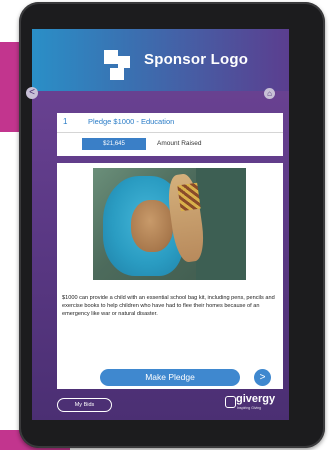  Describe the element at coordinates (120, 66) in the screenshot. I see `sponsor-logo-icon` at that location.